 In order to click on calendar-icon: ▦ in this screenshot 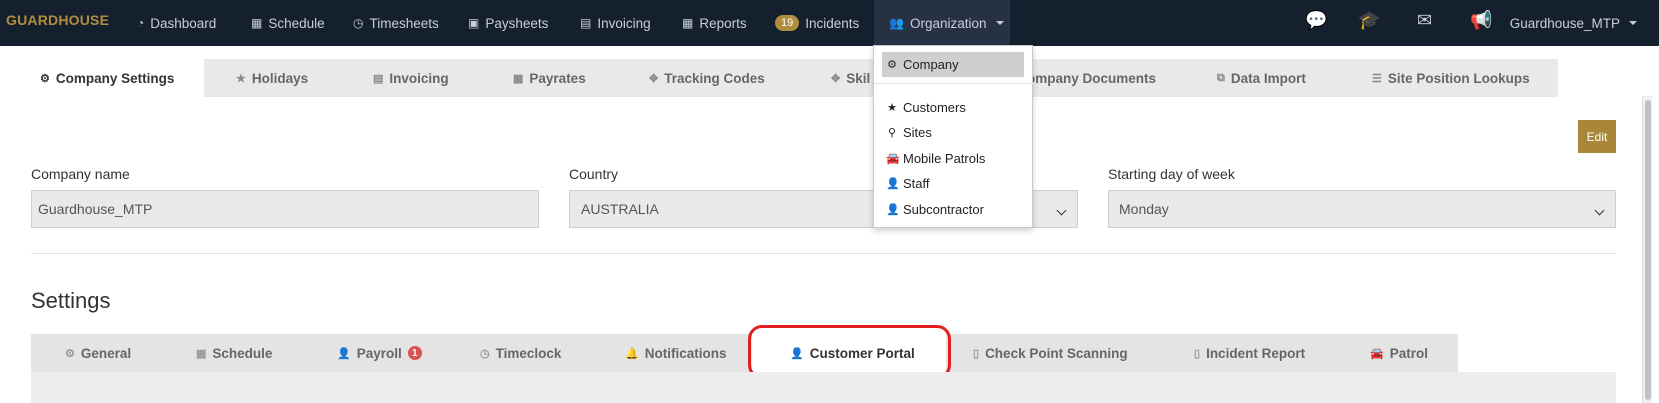, I will do `click(518, 78)`.